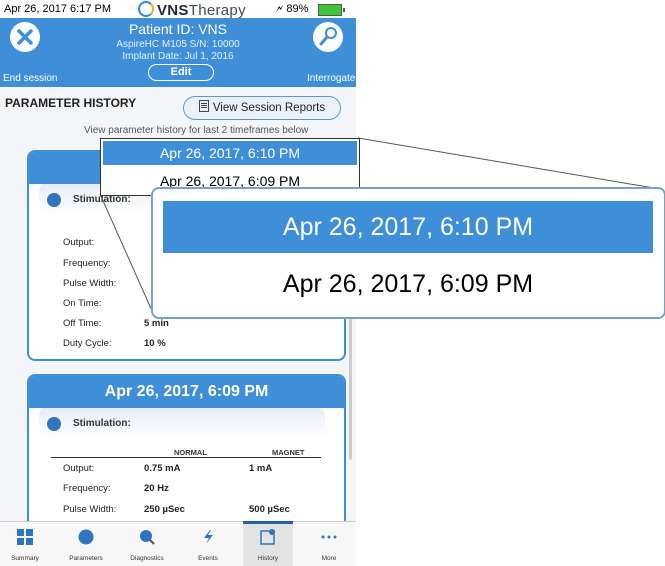  What do you see at coordinates (178, 56) in the screenshot?
I see `implant-date: Implant Date: Jul 1, 2016` at bounding box center [178, 56].